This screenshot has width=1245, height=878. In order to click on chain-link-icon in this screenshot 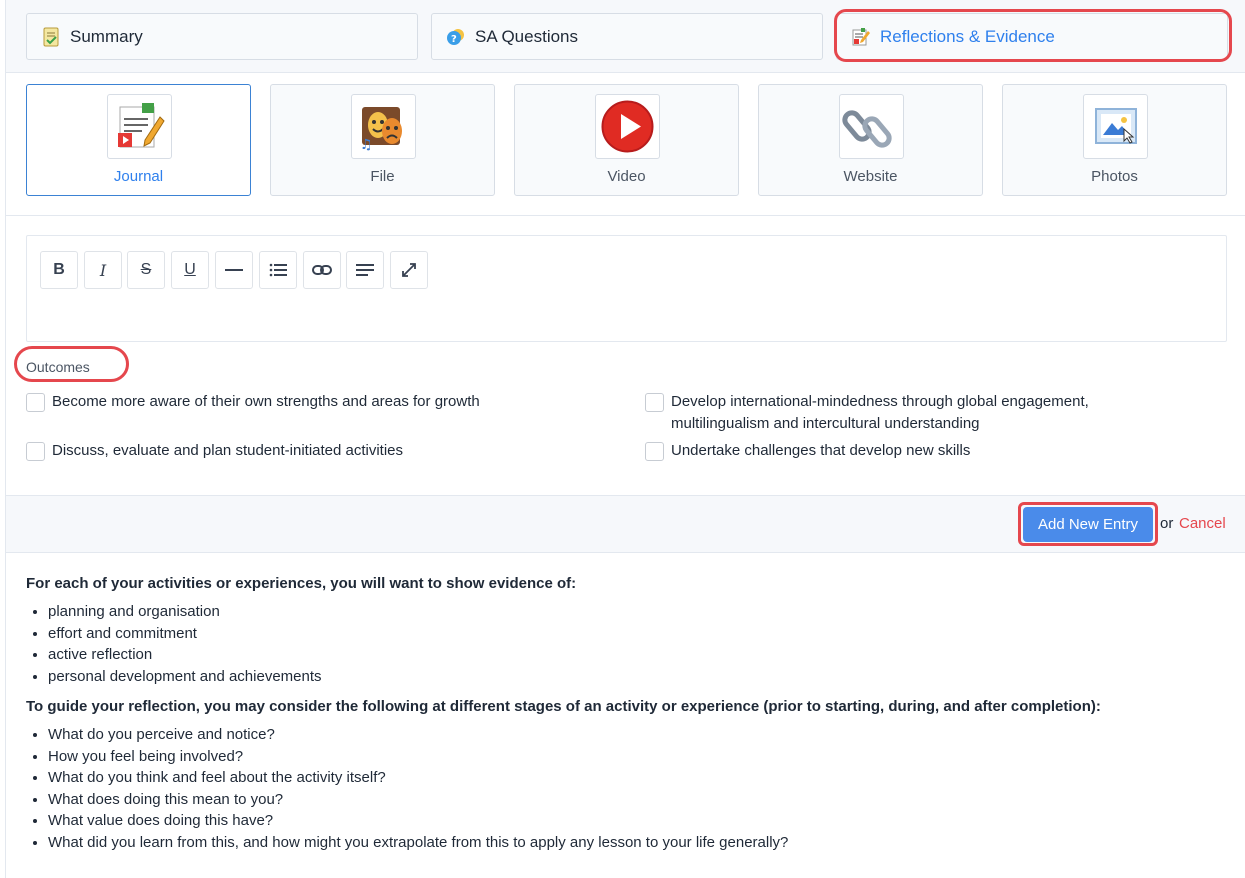, I will do `click(871, 126)`.